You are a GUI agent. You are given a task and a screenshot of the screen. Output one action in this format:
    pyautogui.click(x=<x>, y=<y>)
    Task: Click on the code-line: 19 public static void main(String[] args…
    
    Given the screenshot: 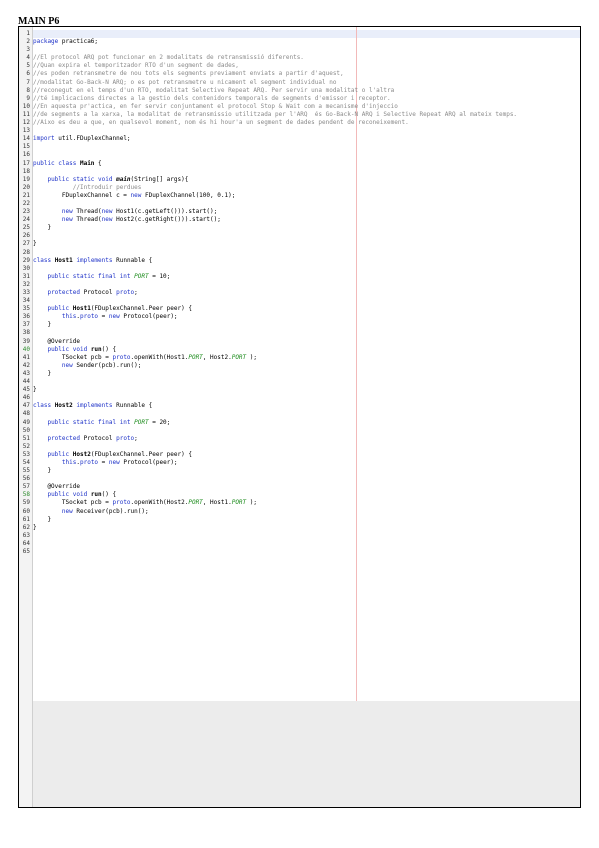 What is the action you would take?
    pyautogui.click(x=299, y=180)
    